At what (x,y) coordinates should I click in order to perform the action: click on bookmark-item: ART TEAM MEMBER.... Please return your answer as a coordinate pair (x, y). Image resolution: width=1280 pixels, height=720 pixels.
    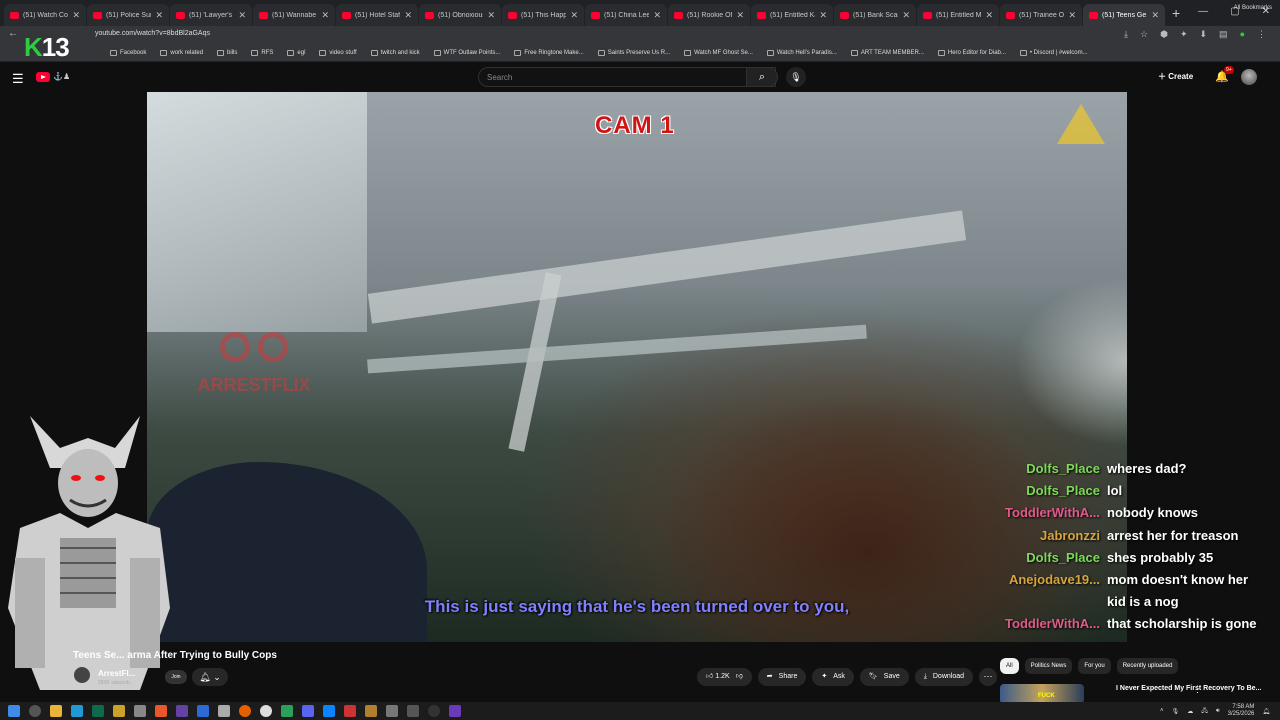
    Looking at the image, I should click on (887, 52).